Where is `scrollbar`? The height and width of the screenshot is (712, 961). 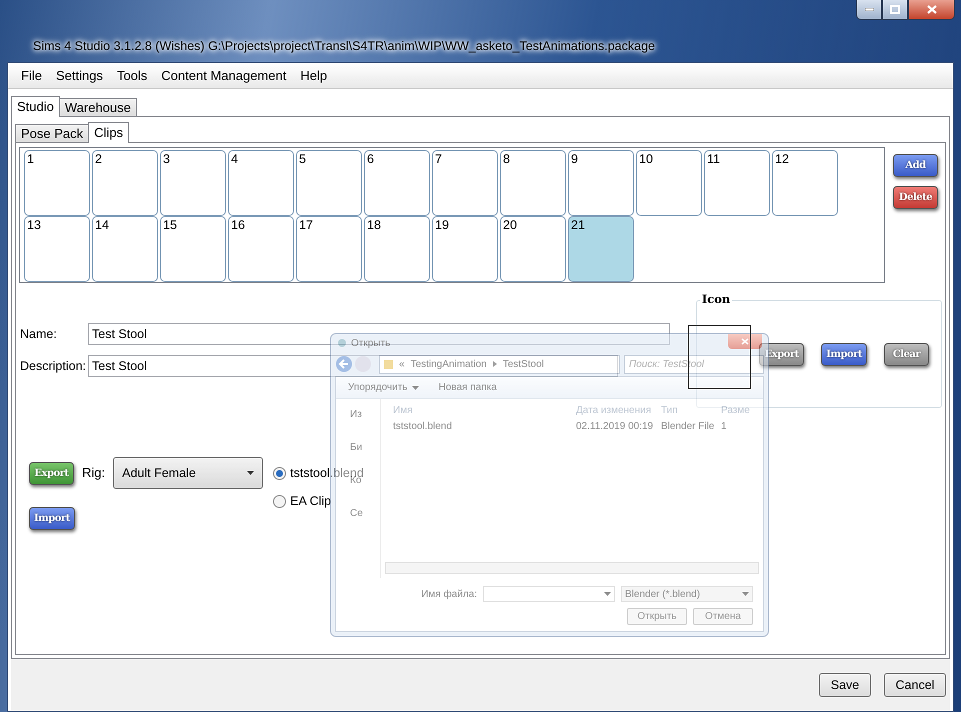
scrollbar is located at coordinates (572, 568).